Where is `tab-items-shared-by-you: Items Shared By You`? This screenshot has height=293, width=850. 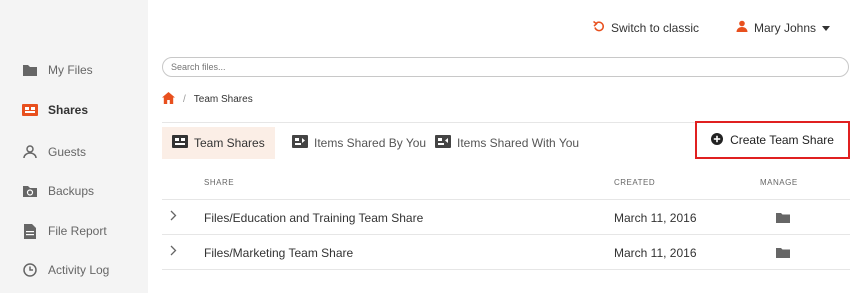
tab-items-shared-by-you: Items Shared By You is located at coordinates (359, 143).